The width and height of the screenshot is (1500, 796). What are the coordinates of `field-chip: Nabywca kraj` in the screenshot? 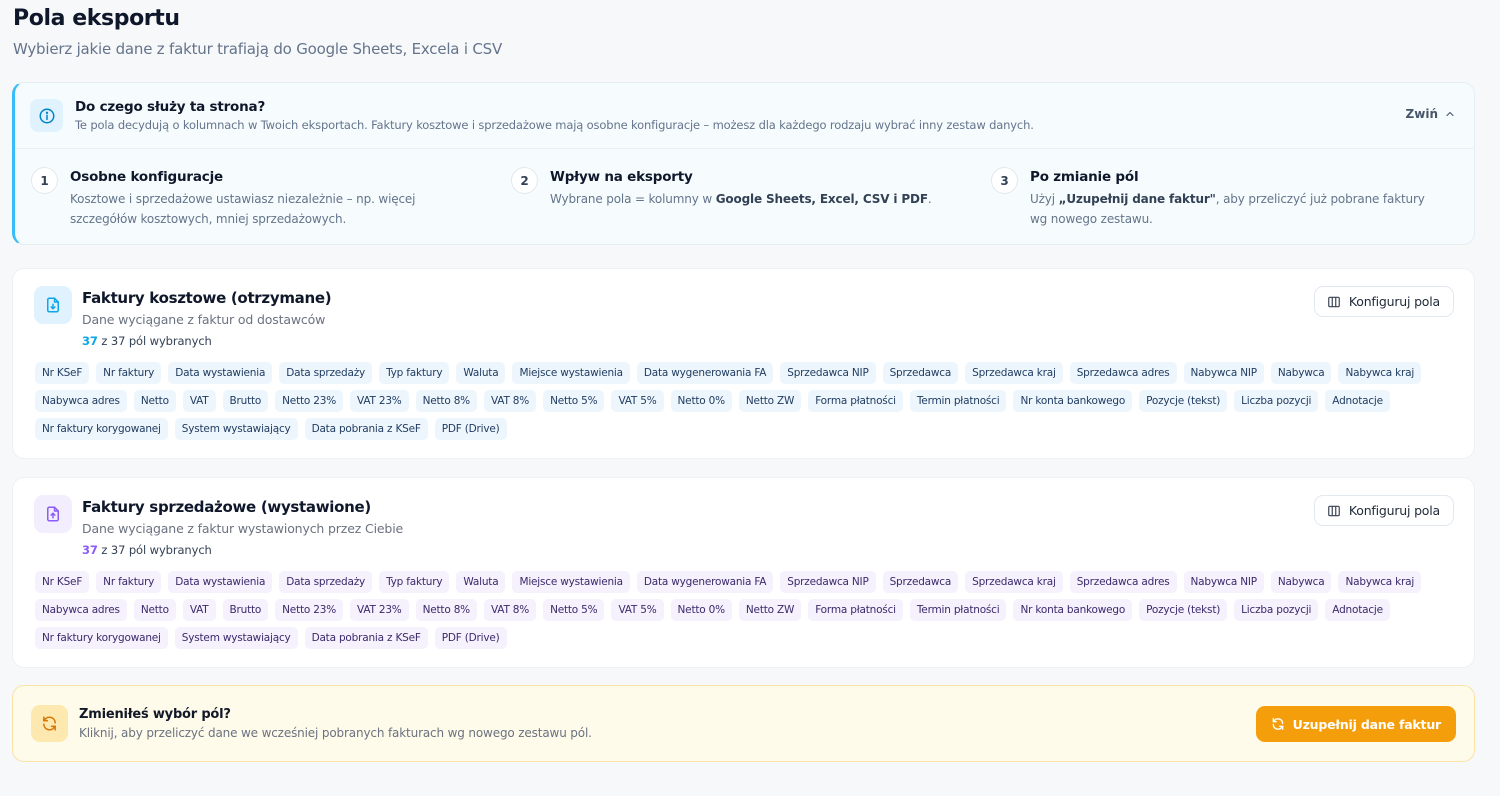 It's located at (1380, 582).